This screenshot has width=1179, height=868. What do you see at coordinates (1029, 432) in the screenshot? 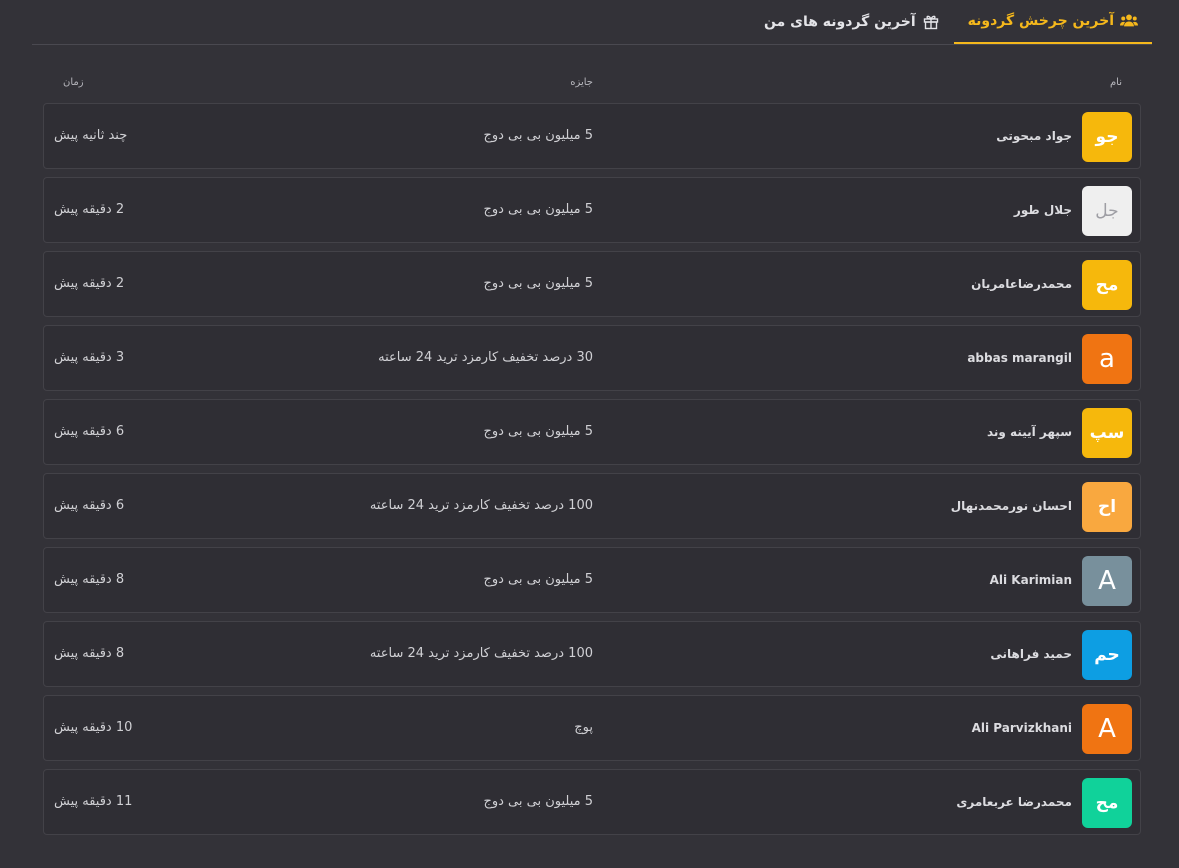
I see `user-name: سپهر آیینه وند` at bounding box center [1029, 432].